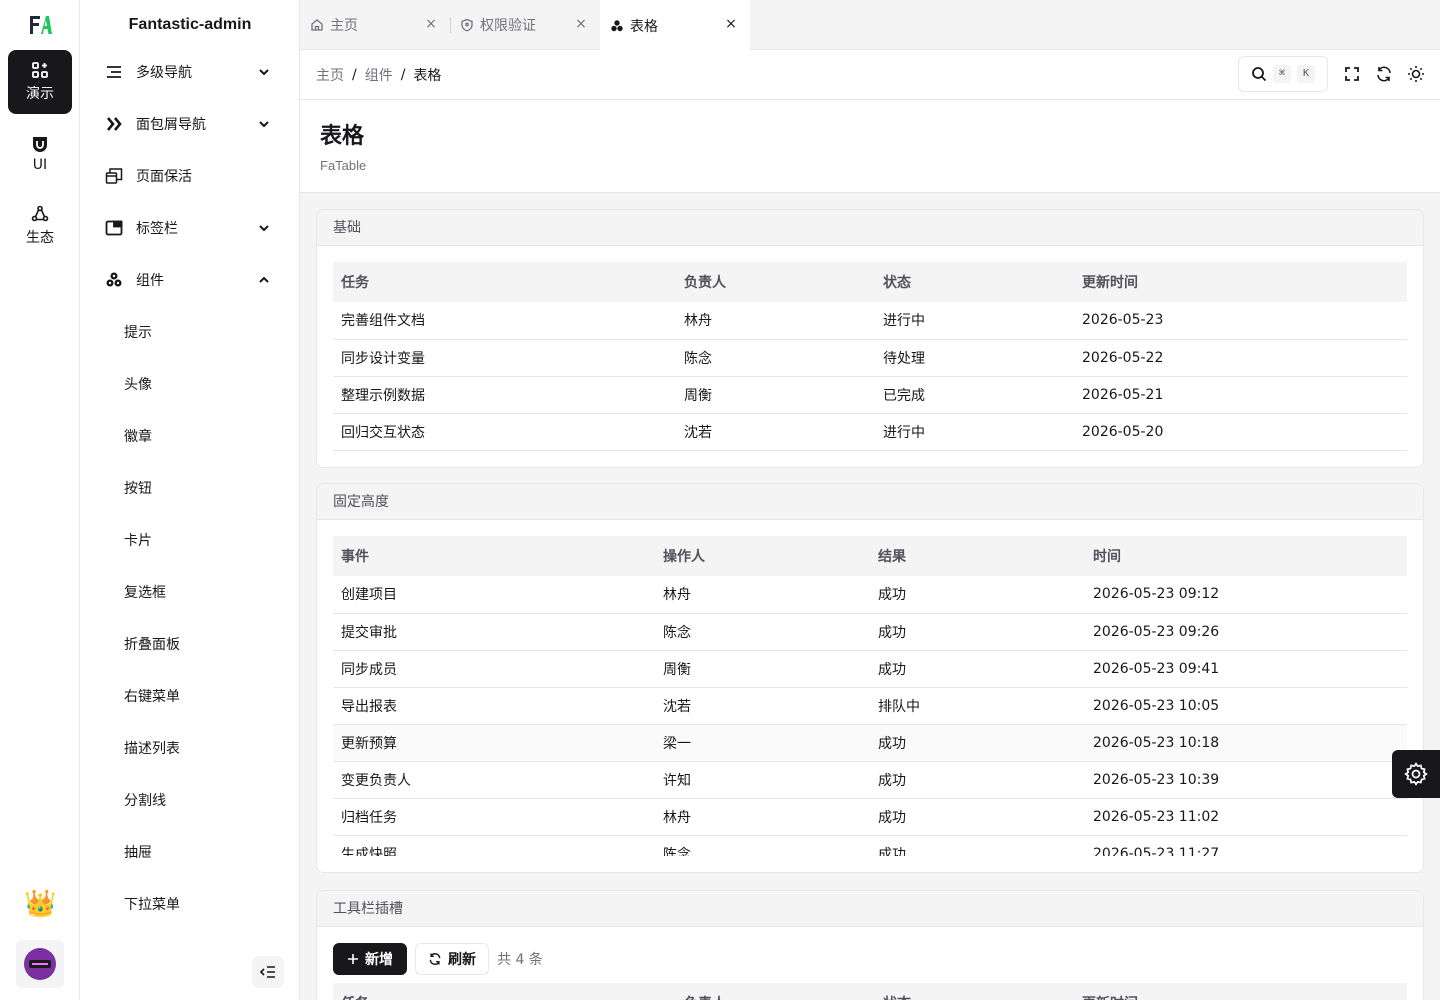 The height and width of the screenshot is (1000, 1440). I want to click on refresh-button-label: 刷新, so click(462, 960).